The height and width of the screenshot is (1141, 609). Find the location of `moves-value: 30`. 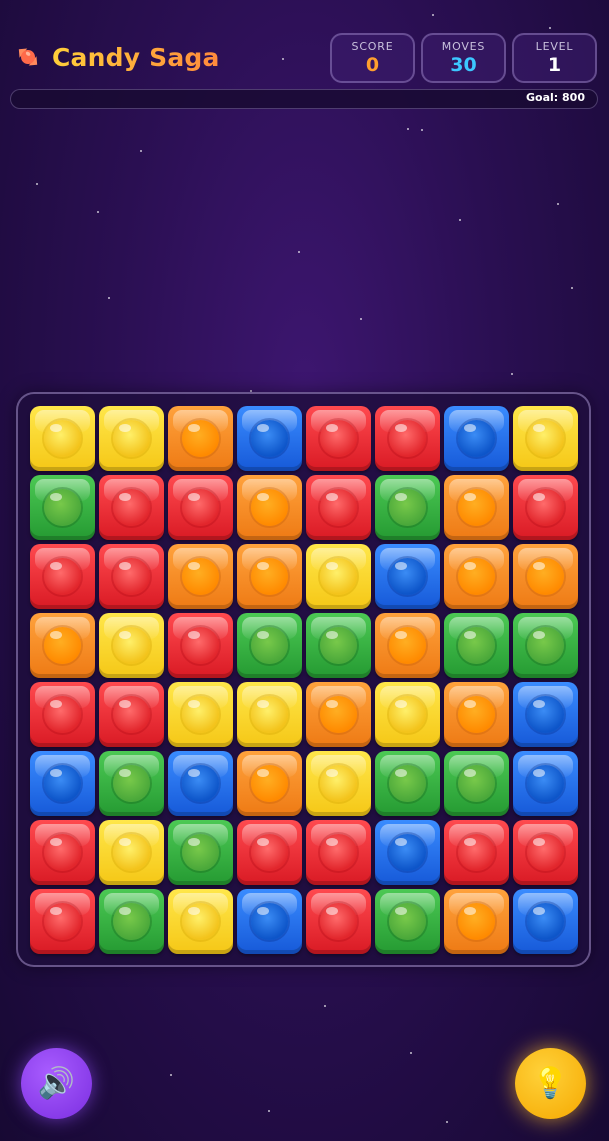

moves-value: 30 is located at coordinates (463, 65).